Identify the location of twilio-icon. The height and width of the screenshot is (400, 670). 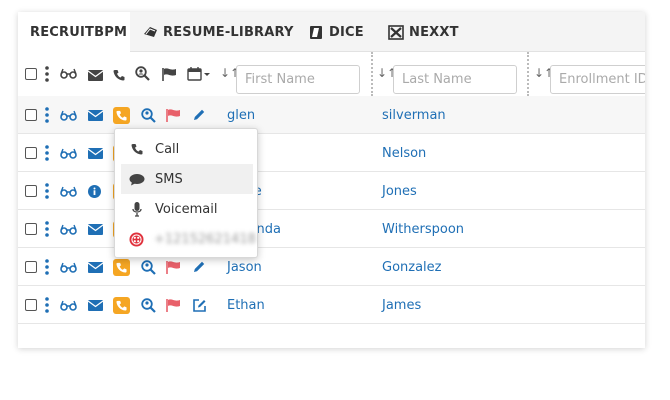
(136, 239).